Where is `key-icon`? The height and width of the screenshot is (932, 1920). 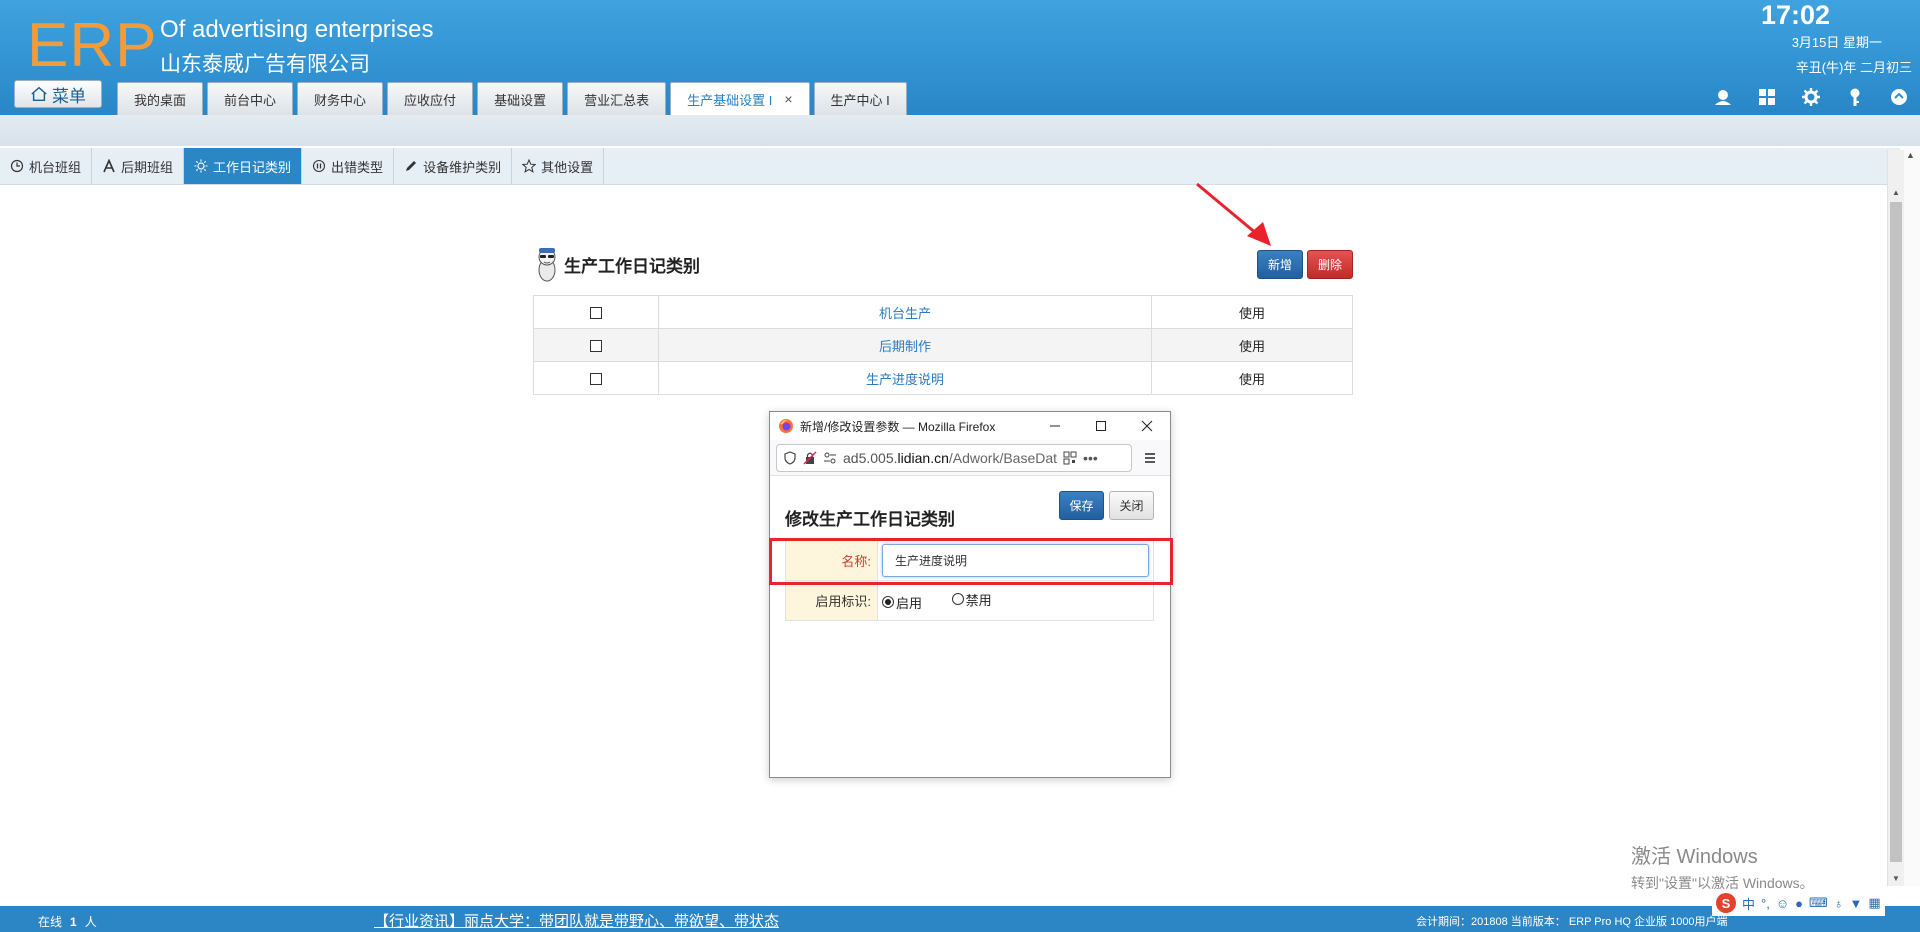
key-icon is located at coordinates (1855, 97).